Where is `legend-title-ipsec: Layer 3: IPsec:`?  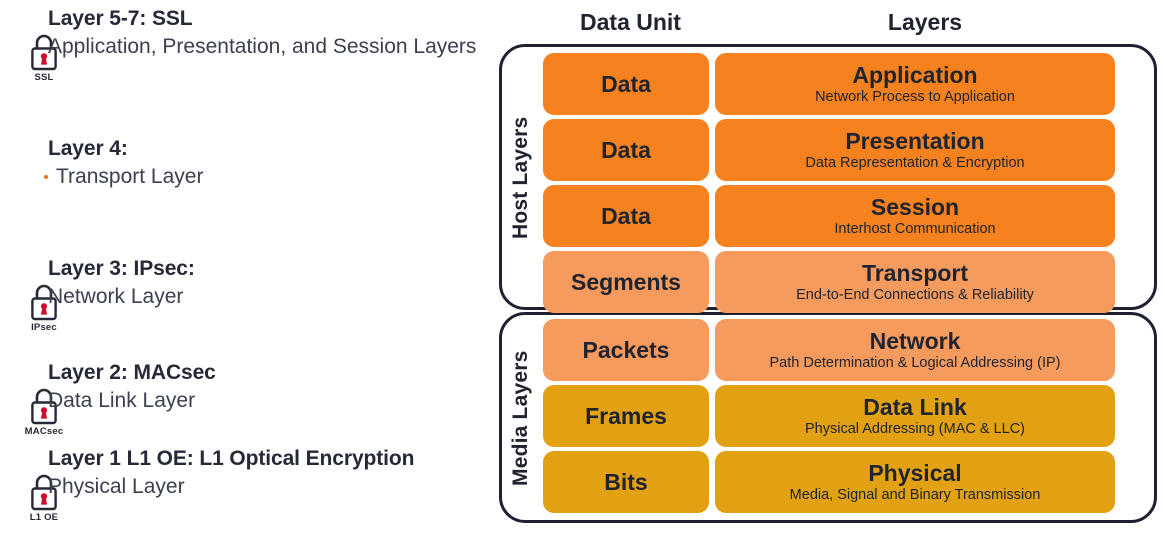
legend-title-ipsec: Layer 3: IPsec: is located at coordinates (121, 268).